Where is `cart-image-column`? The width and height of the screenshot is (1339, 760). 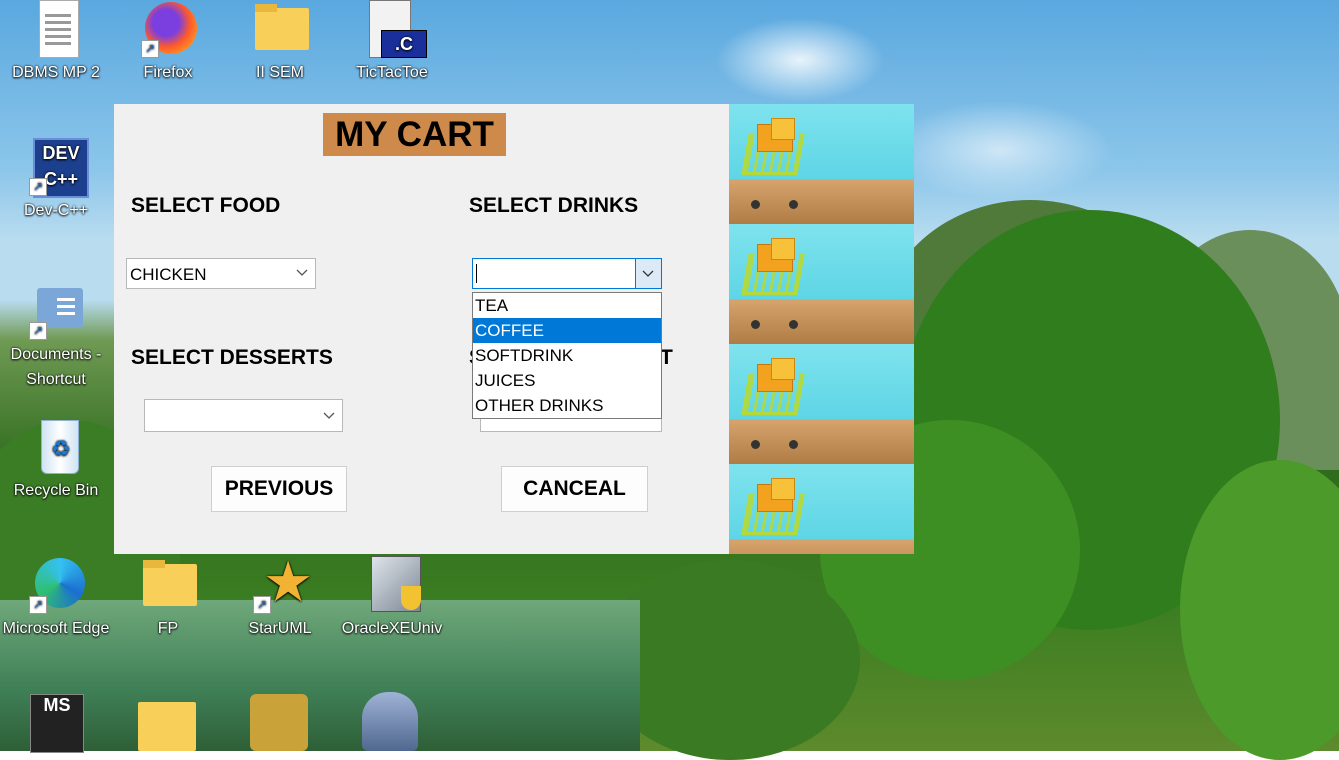 cart-image-column is located at coordinates (821, 329).